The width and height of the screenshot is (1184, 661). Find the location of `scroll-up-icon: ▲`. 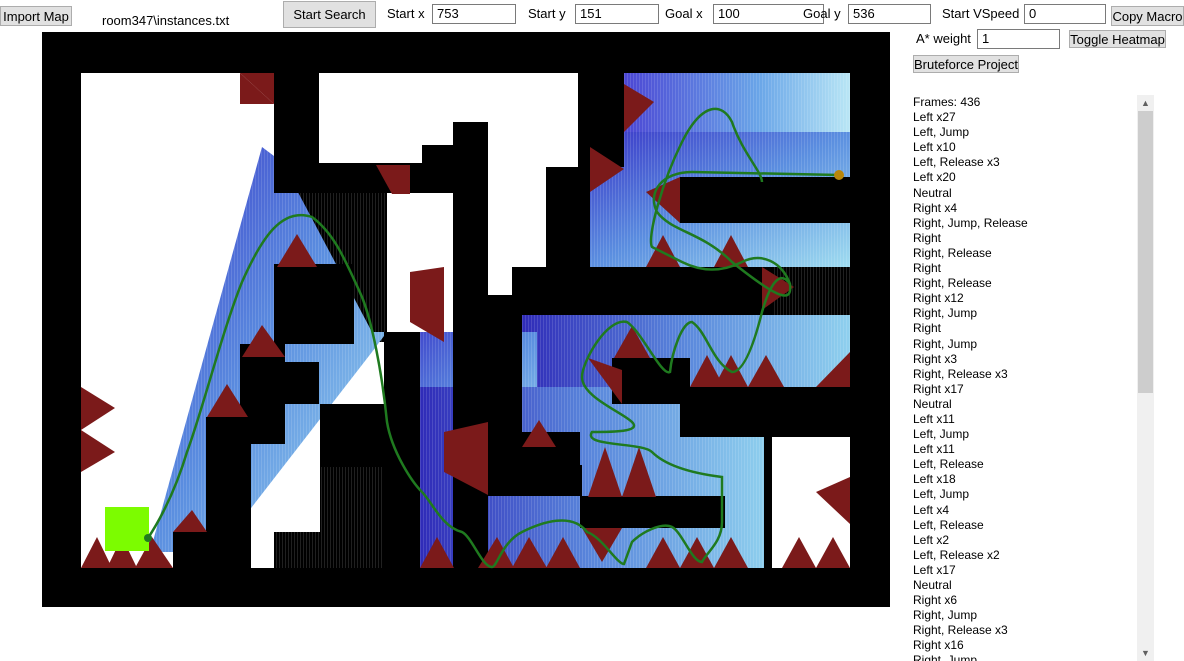

scroll-up-icon: ▲ is located at coordinates (1145, 103).